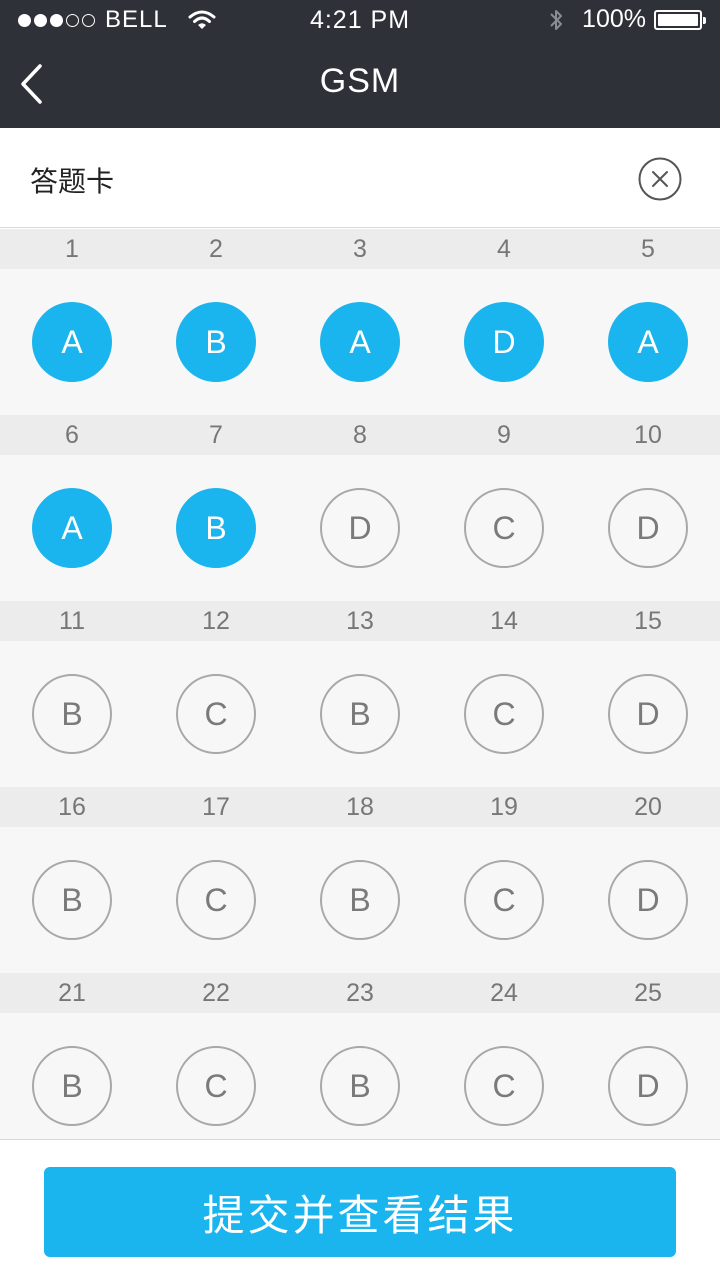 The height and width of the screenshot is (1280, 720). Describe the element at coordinates (648, 807) in the screenshot. I see `question-number: 20` at that location.